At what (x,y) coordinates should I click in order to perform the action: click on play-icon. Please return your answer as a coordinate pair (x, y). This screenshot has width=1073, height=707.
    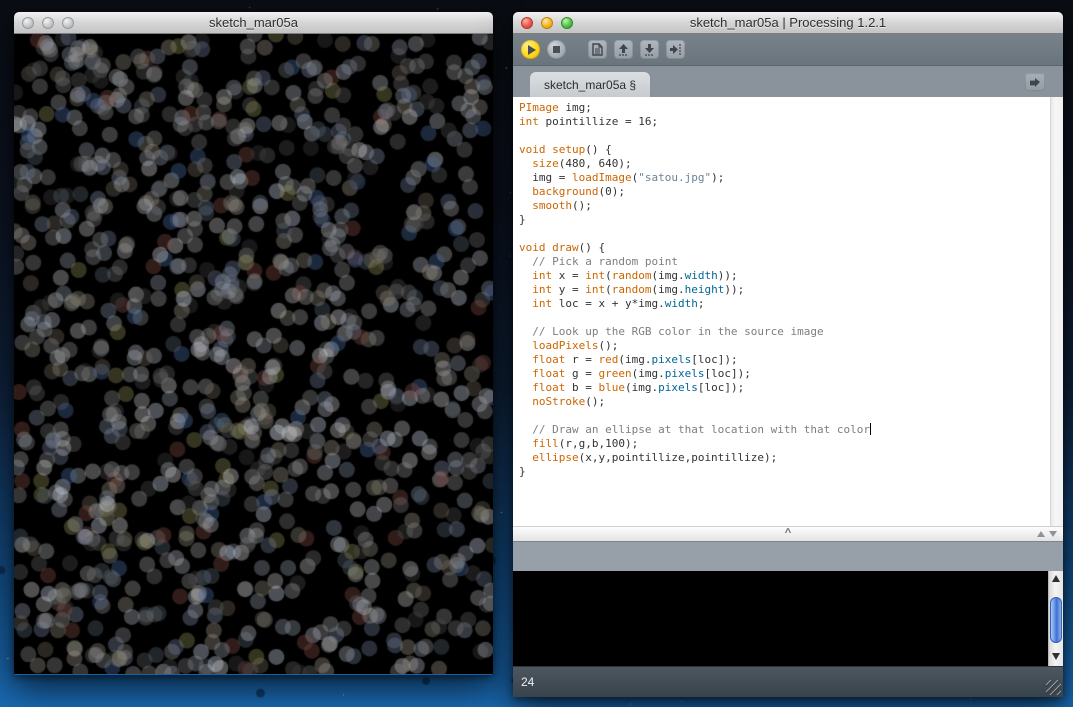
    Looking at the image, I should click on (531, 49).